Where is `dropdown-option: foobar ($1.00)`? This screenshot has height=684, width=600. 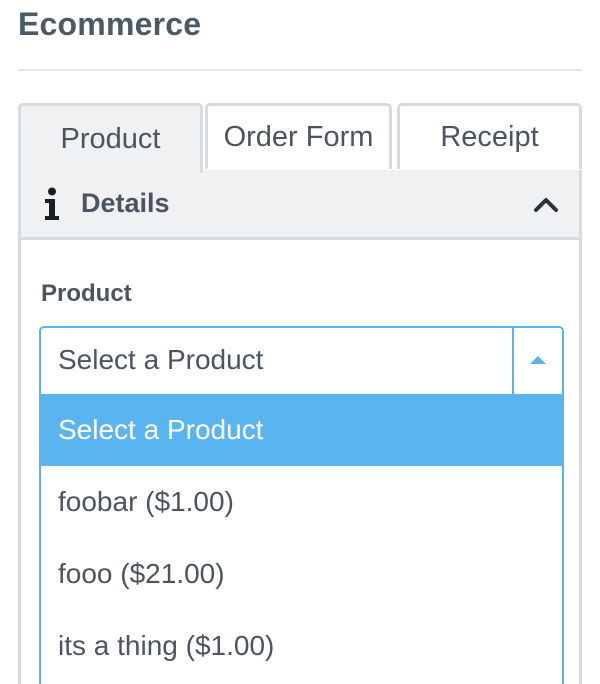
dropdown-option: foobar ($1.00) is located at coordinates (301, 502).